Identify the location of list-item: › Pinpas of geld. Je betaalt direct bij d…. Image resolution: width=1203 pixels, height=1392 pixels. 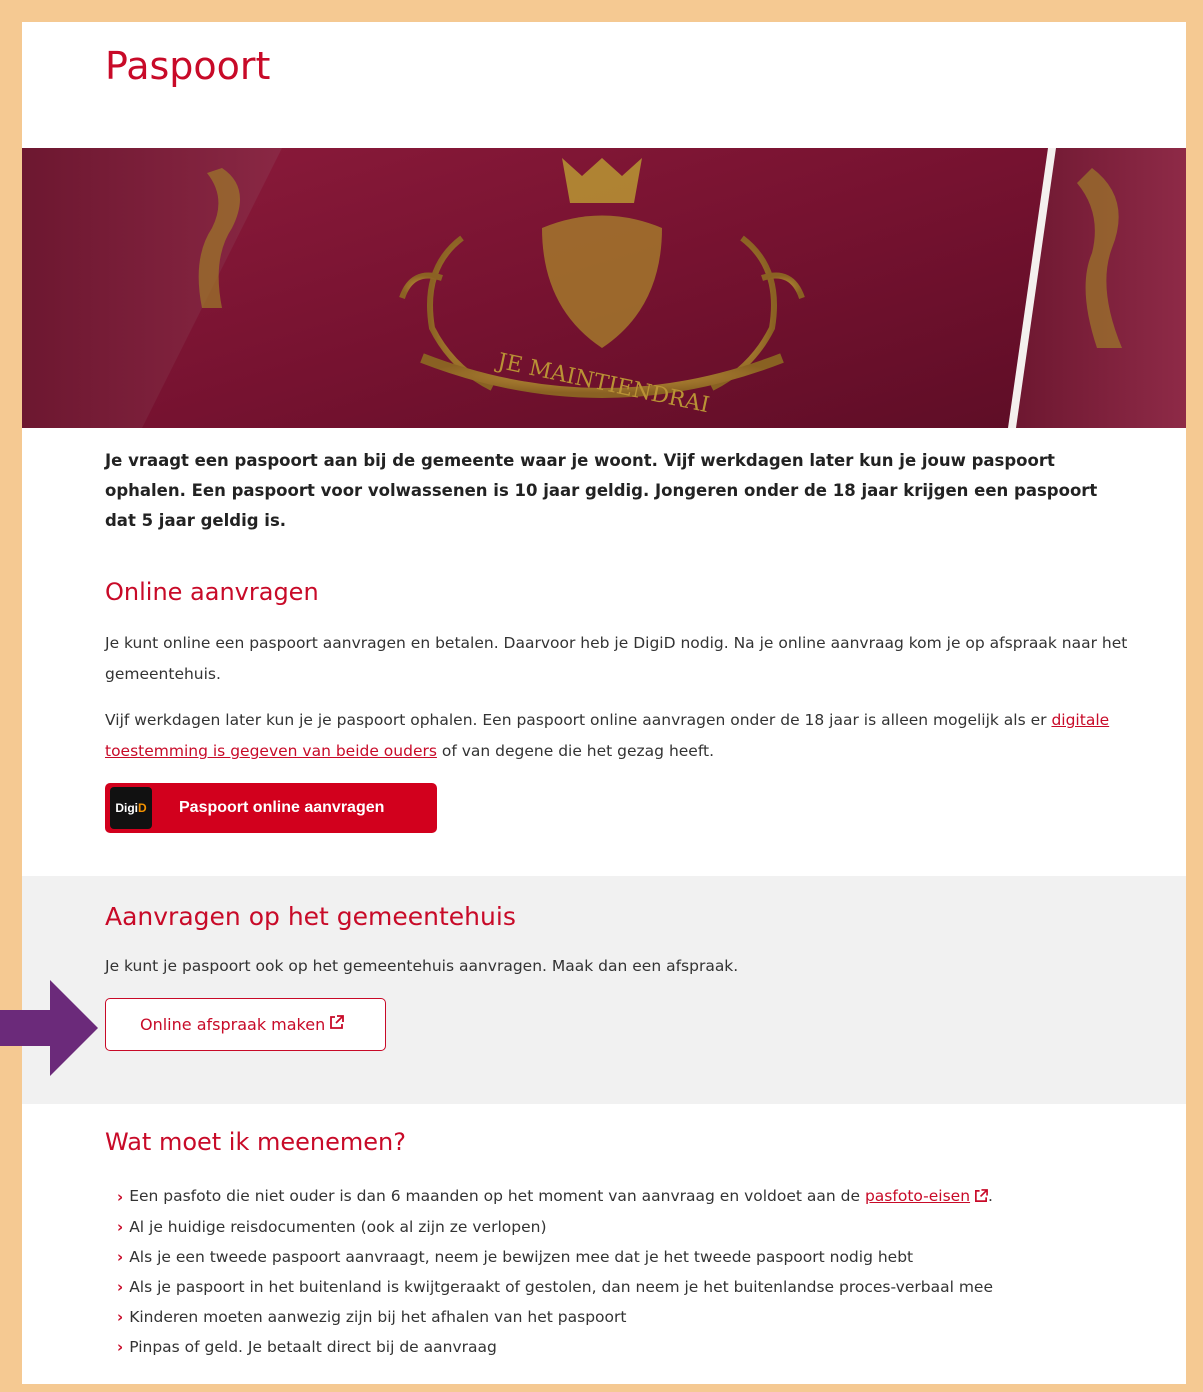
(555, 1347).